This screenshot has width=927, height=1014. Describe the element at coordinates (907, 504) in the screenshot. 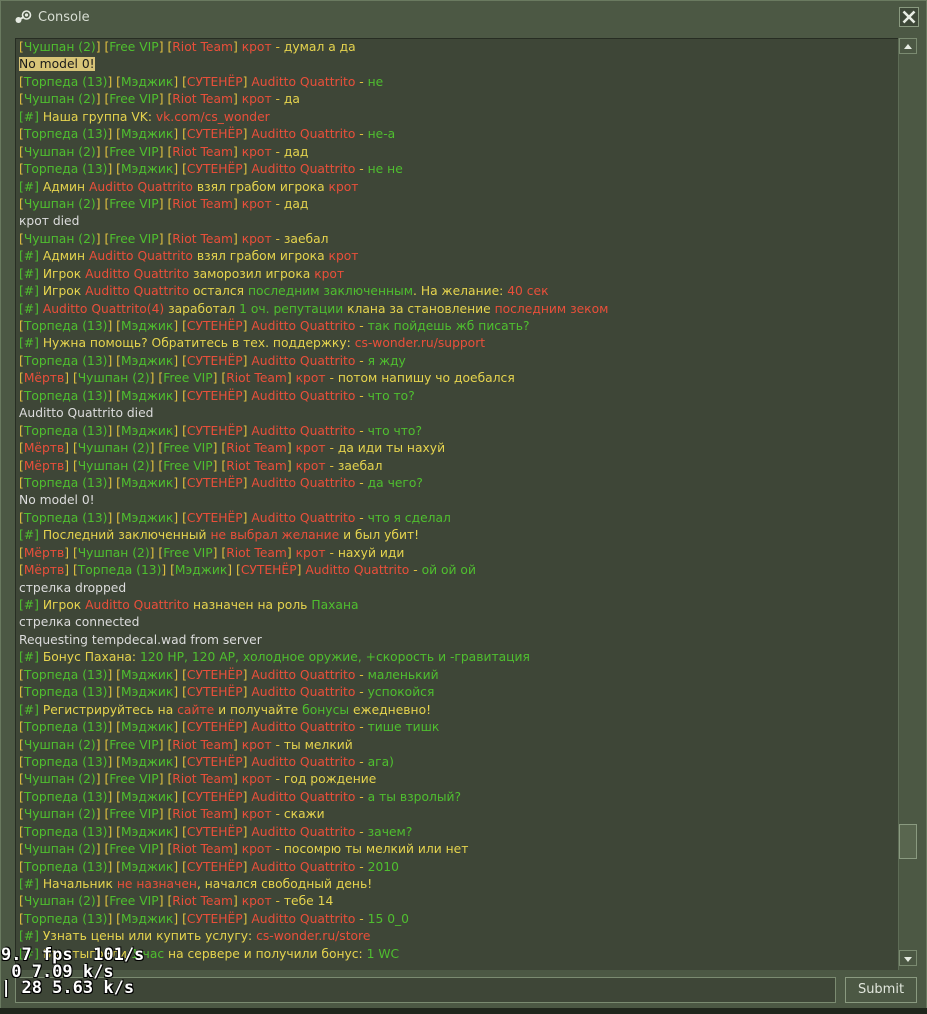

I see `vertical-scrollbar` at that location.